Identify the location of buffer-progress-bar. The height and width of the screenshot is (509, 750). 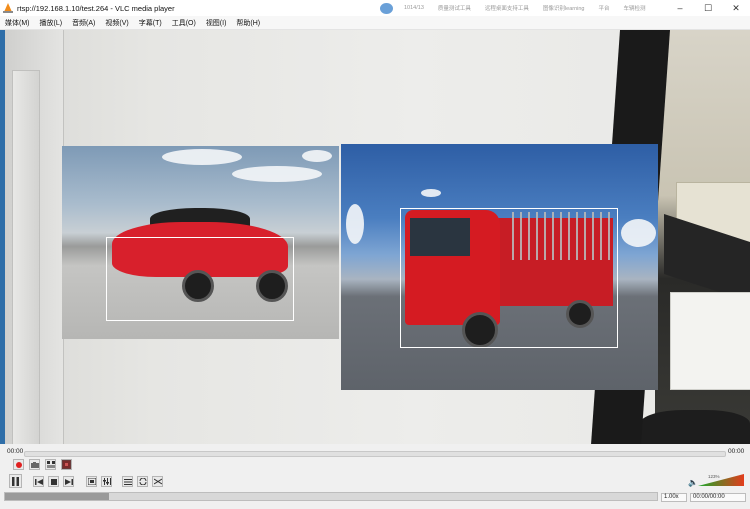
(331, 496).